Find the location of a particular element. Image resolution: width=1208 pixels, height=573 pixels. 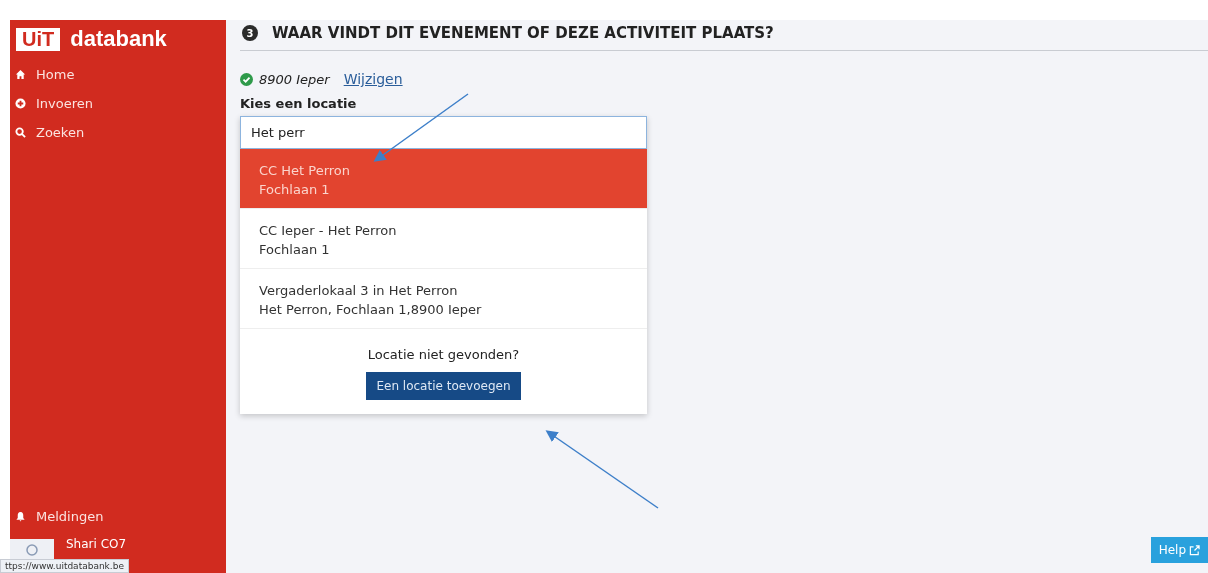

nav-item: Zoeken is located at coordinates (50, 132).